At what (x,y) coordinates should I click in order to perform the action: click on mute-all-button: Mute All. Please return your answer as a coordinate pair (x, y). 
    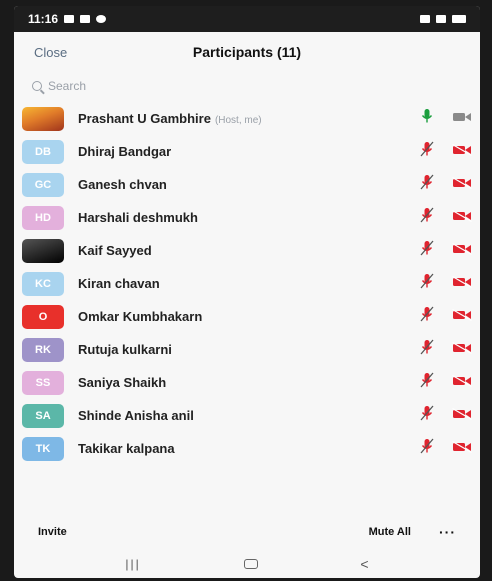
    Looking at the image, I should click on (390, 532).